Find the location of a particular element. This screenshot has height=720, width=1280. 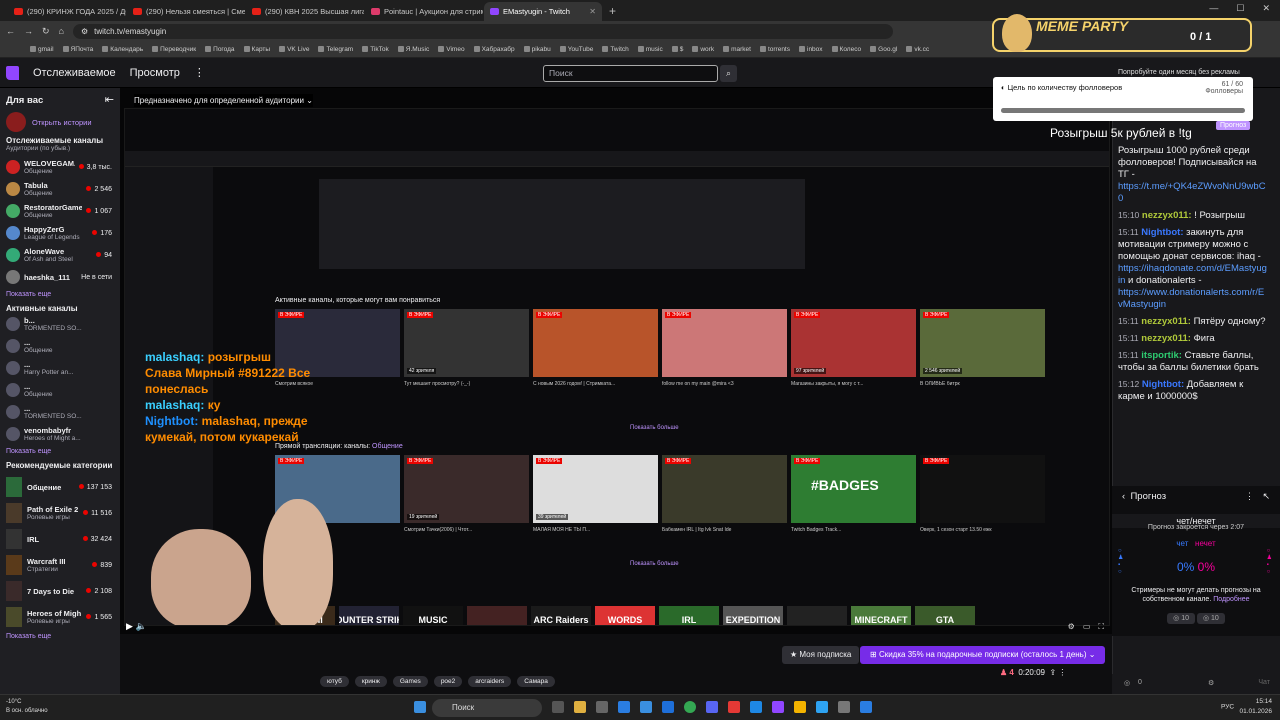

bookmark-link: torrents is located at coordinates (775, 49).